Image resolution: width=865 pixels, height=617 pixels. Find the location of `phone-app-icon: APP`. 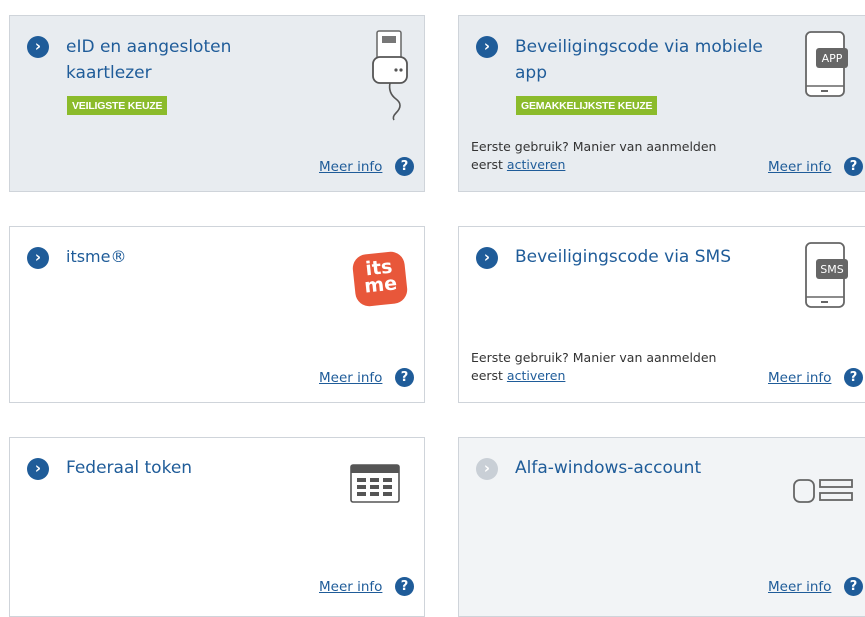

phone-app-icon: APP is located at coordinates (826, 64).